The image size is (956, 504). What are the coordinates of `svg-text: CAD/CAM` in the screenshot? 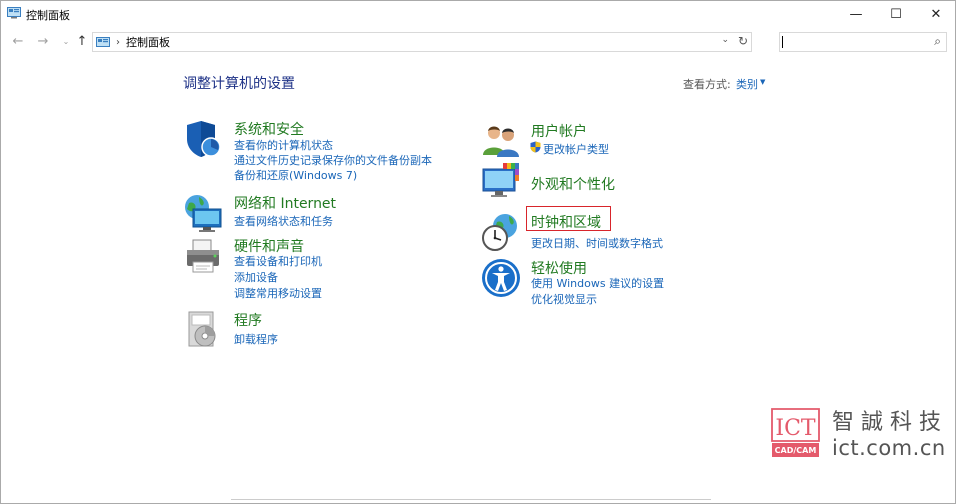 It's located at (796, 450).